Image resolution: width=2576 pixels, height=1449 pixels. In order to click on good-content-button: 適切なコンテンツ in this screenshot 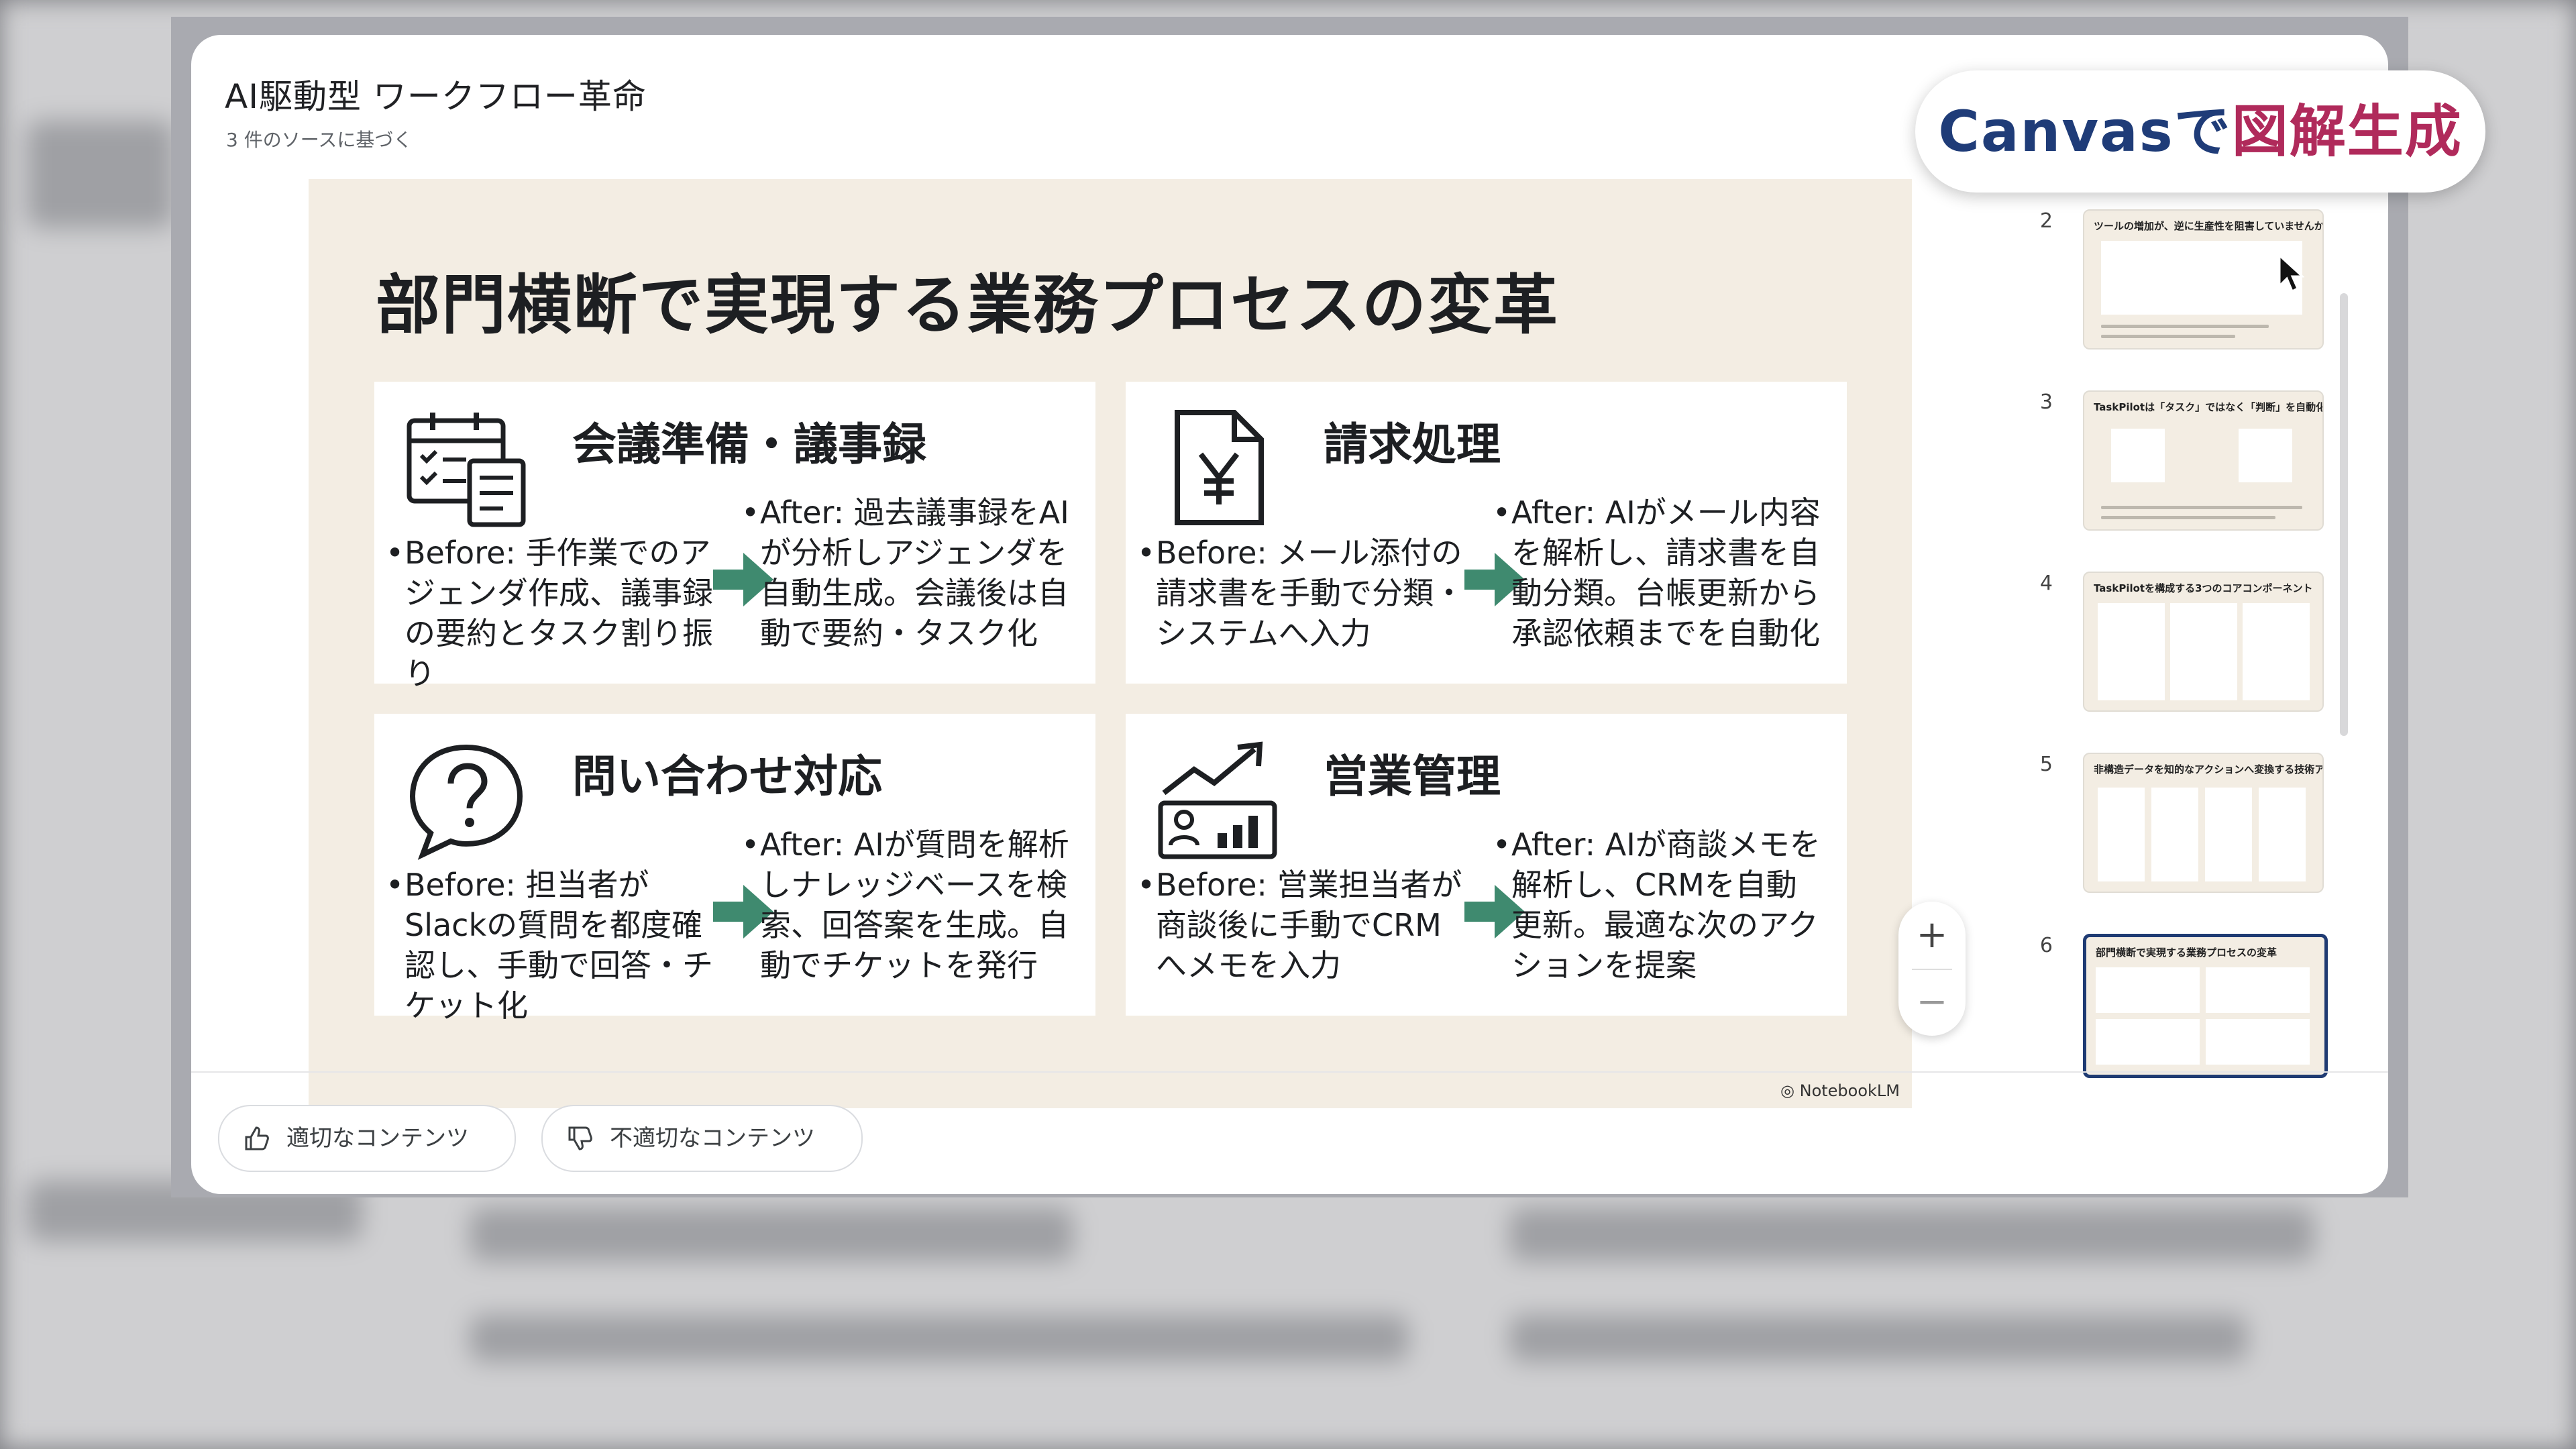, I will do `click(367, 1138)`.